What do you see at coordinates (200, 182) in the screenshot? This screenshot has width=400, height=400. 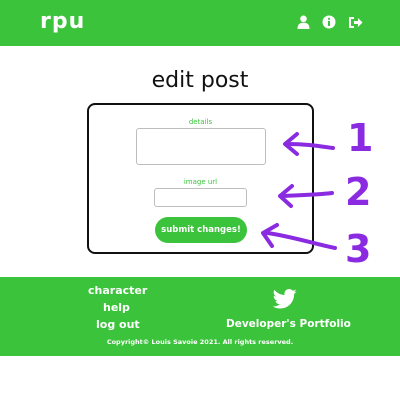 I see `image-url-label: image url` at bounding box center [200, 182].